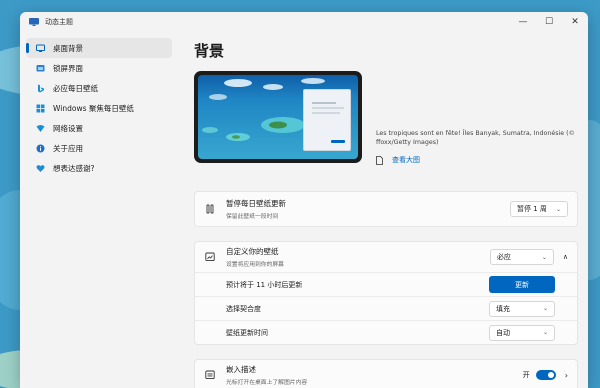 This screenshot has width=600, height=388. Describe the element at coordinates (503, 308) in the screenshot. I see `fit-value: 填充` at that location.